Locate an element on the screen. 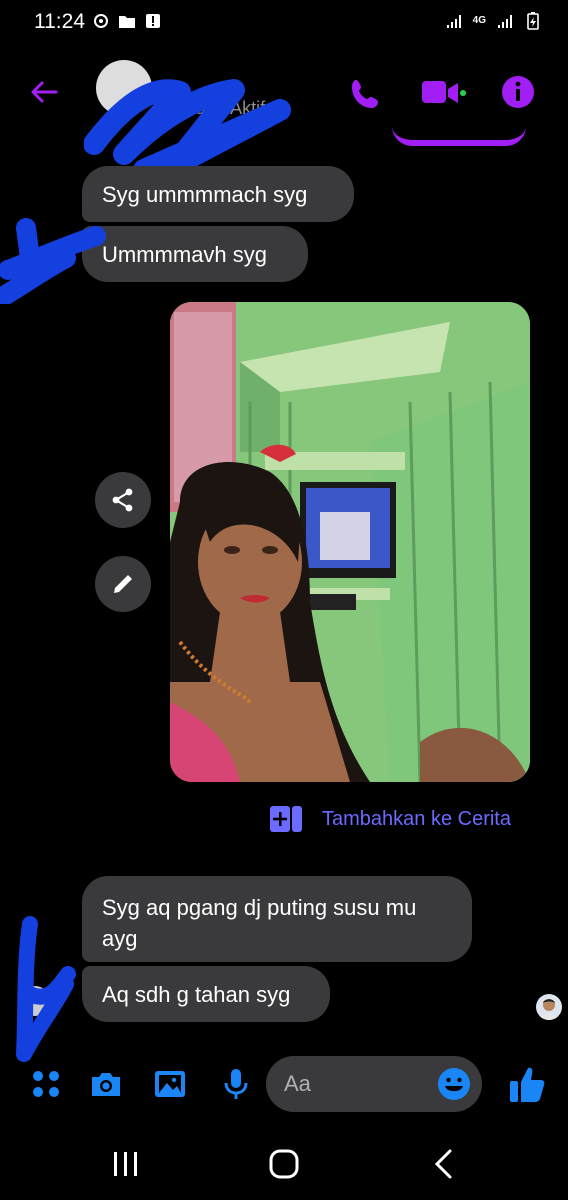  back-arrow-icon is located at coordinates (44, 92).